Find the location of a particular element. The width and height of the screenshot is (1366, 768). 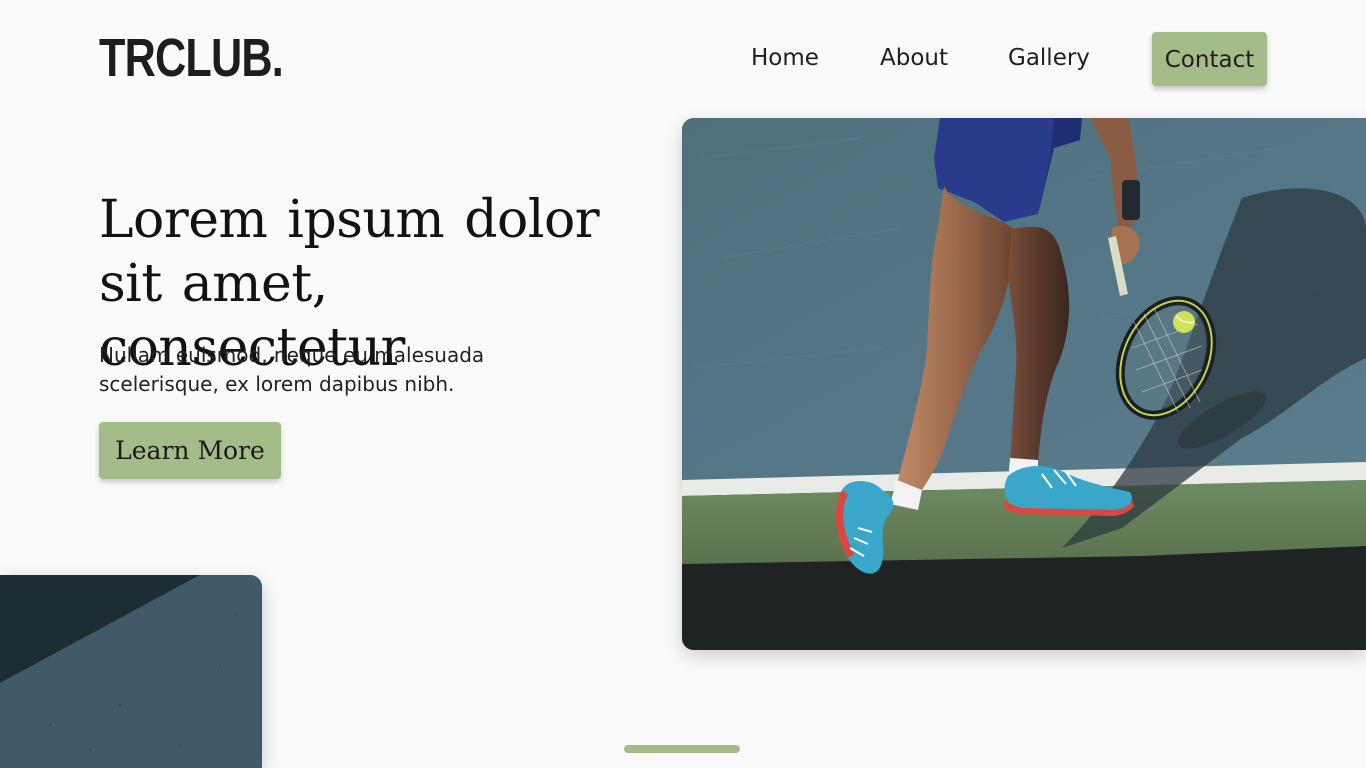

learn-more-button: Learn More is located at coordinates (190, 450).